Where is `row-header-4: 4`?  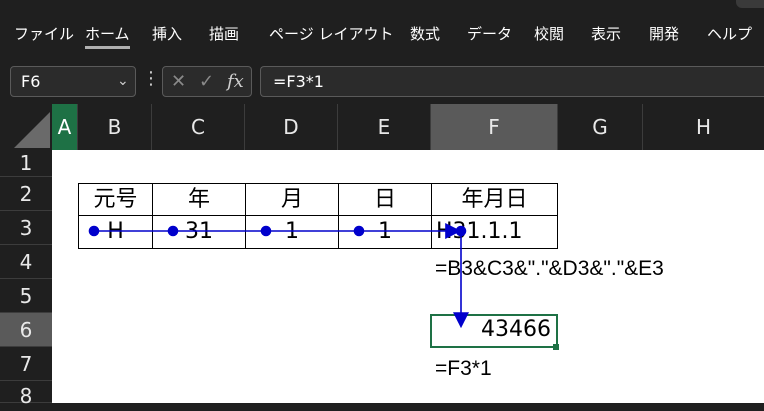 row-header-4: 4 is located at coordinates (26, 262).